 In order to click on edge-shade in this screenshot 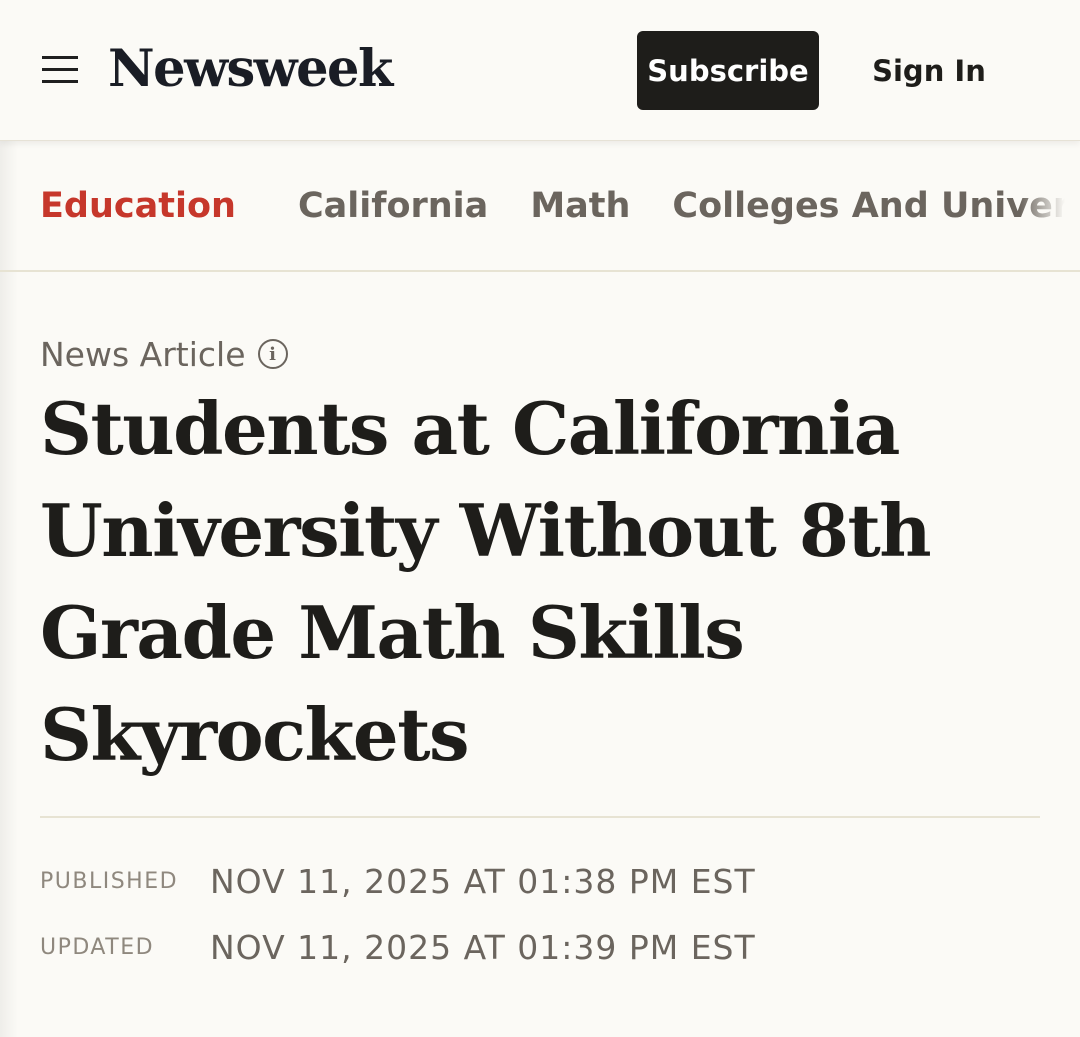, I will do `click(9, 588)`.